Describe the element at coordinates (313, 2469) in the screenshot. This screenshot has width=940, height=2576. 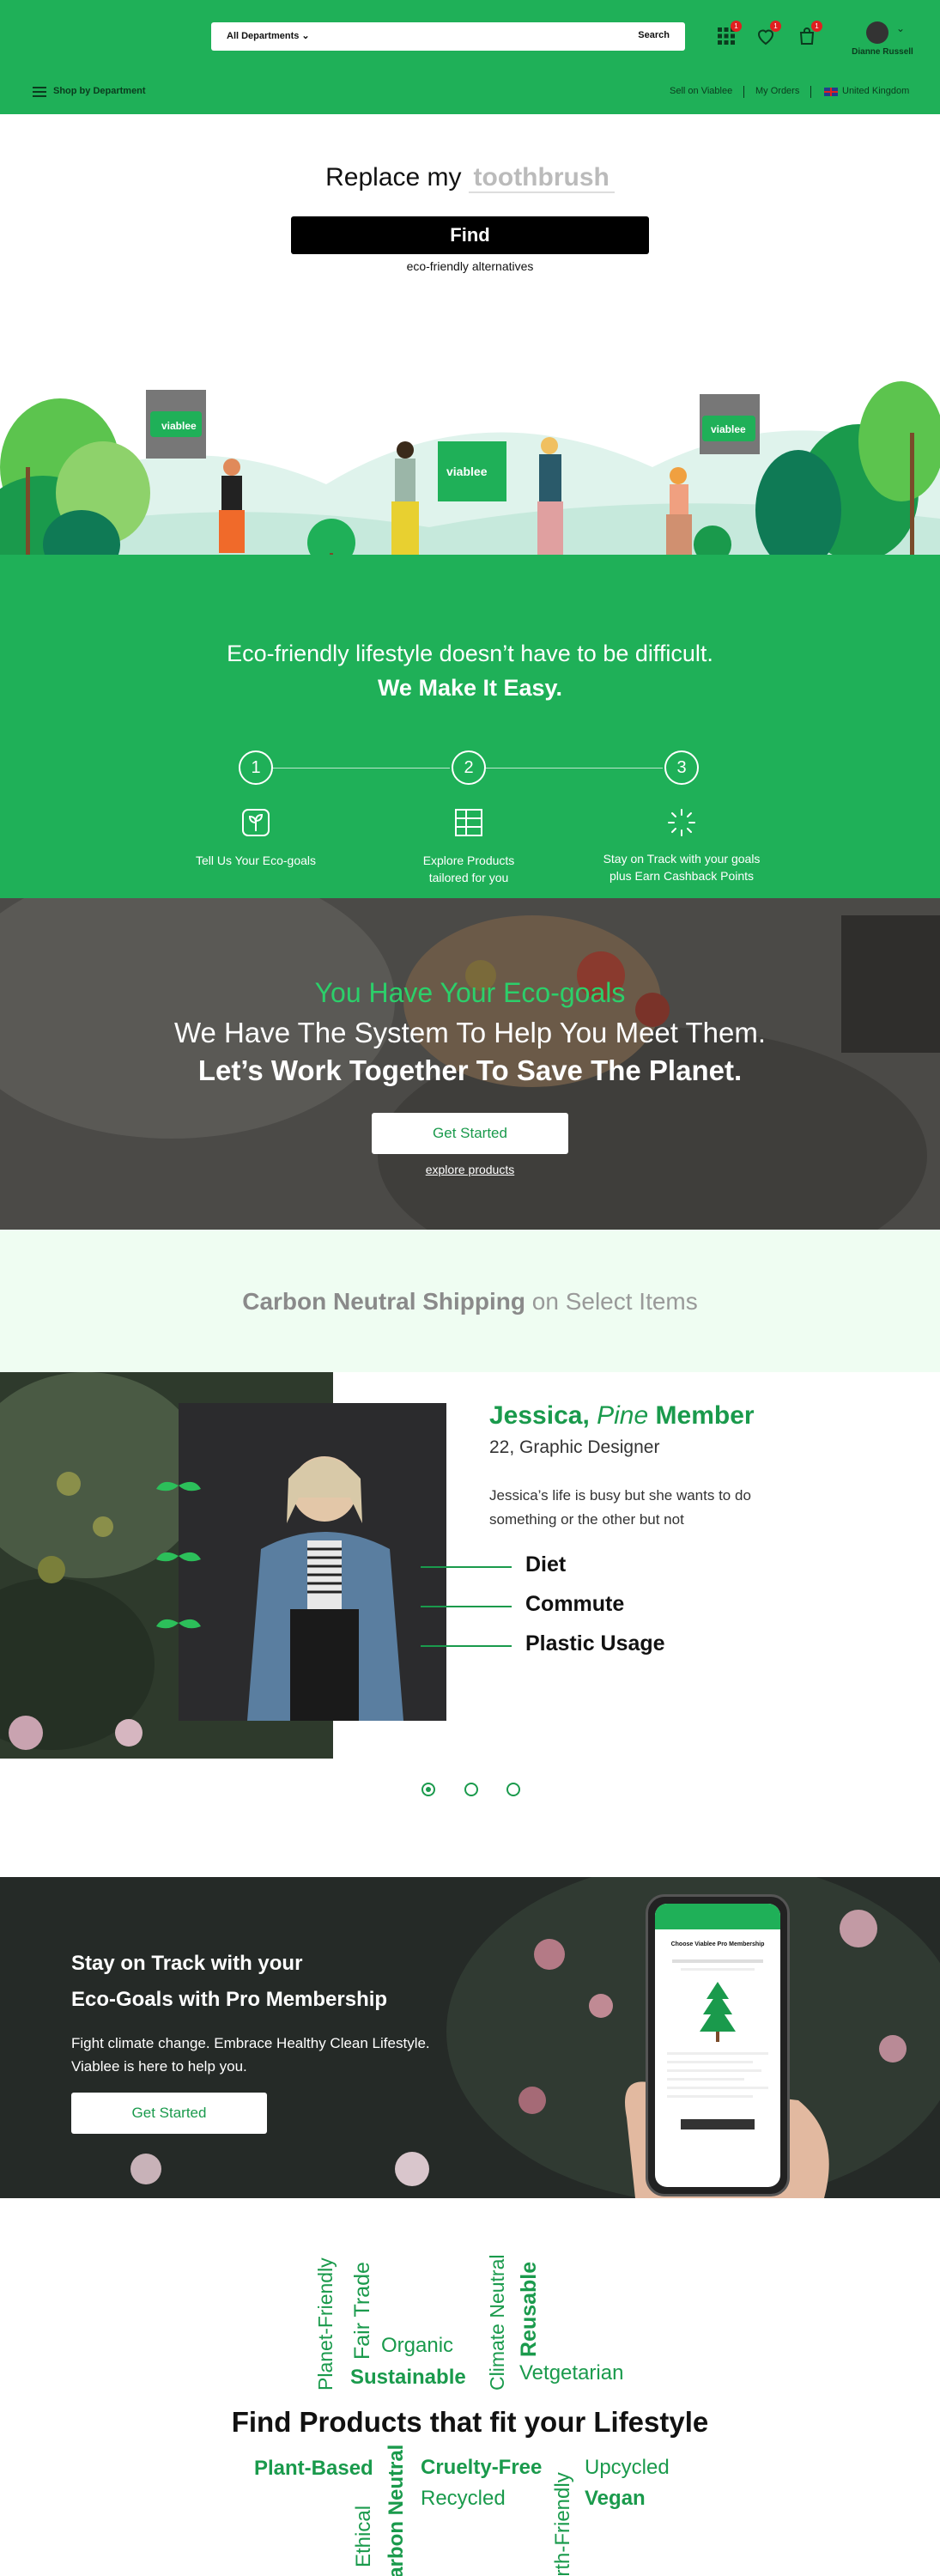
I see `word-plant-based: Plant-Based` at that location.